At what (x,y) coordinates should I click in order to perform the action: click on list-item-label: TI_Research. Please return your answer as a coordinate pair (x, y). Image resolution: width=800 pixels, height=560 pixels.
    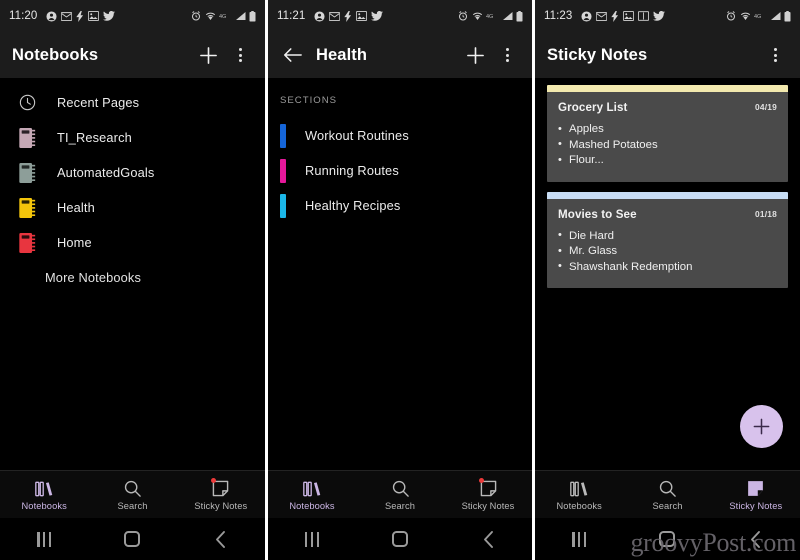
    Looking at the image, I should click on (94, 137).